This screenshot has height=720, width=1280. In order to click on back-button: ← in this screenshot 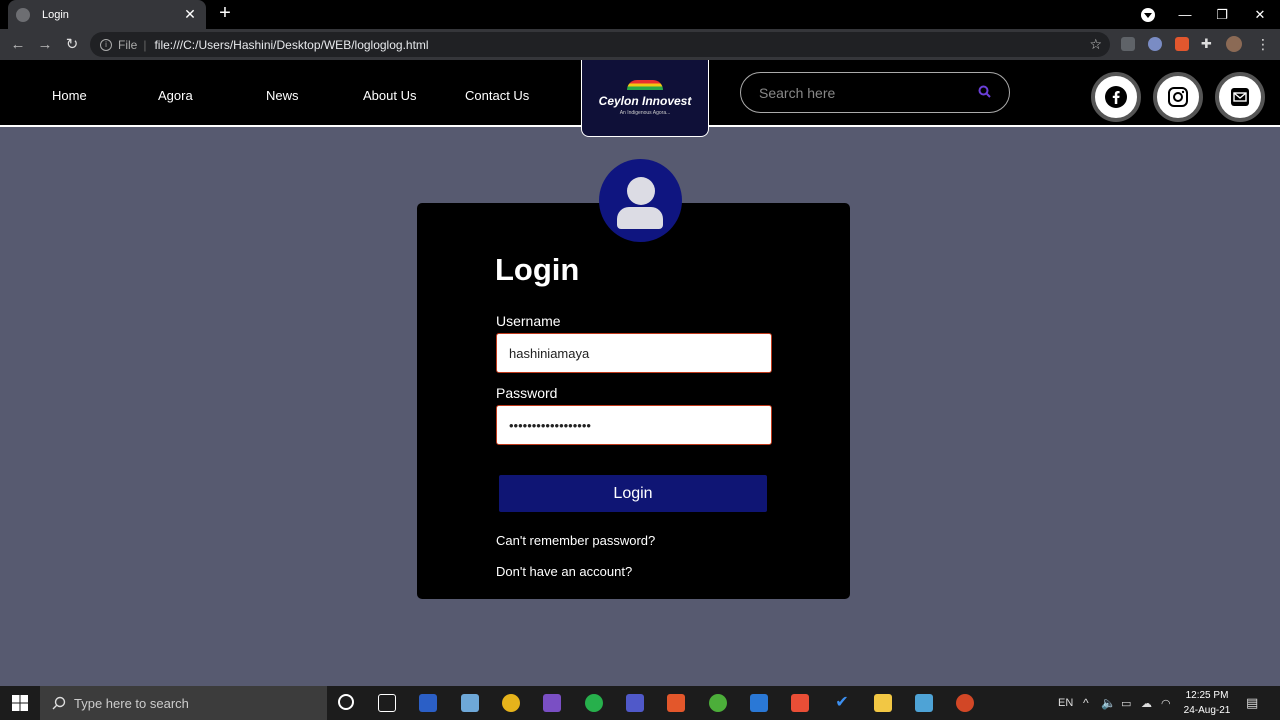, I will do `click(18, 45)`.